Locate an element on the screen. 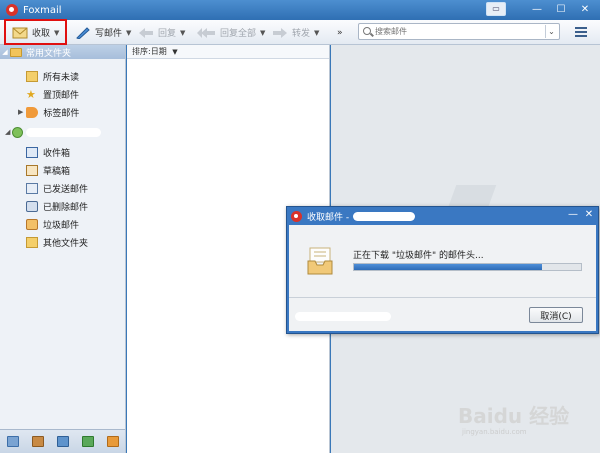 The image size is (600, 453). app-title: Foxmail is located at coordinates (42, 10).